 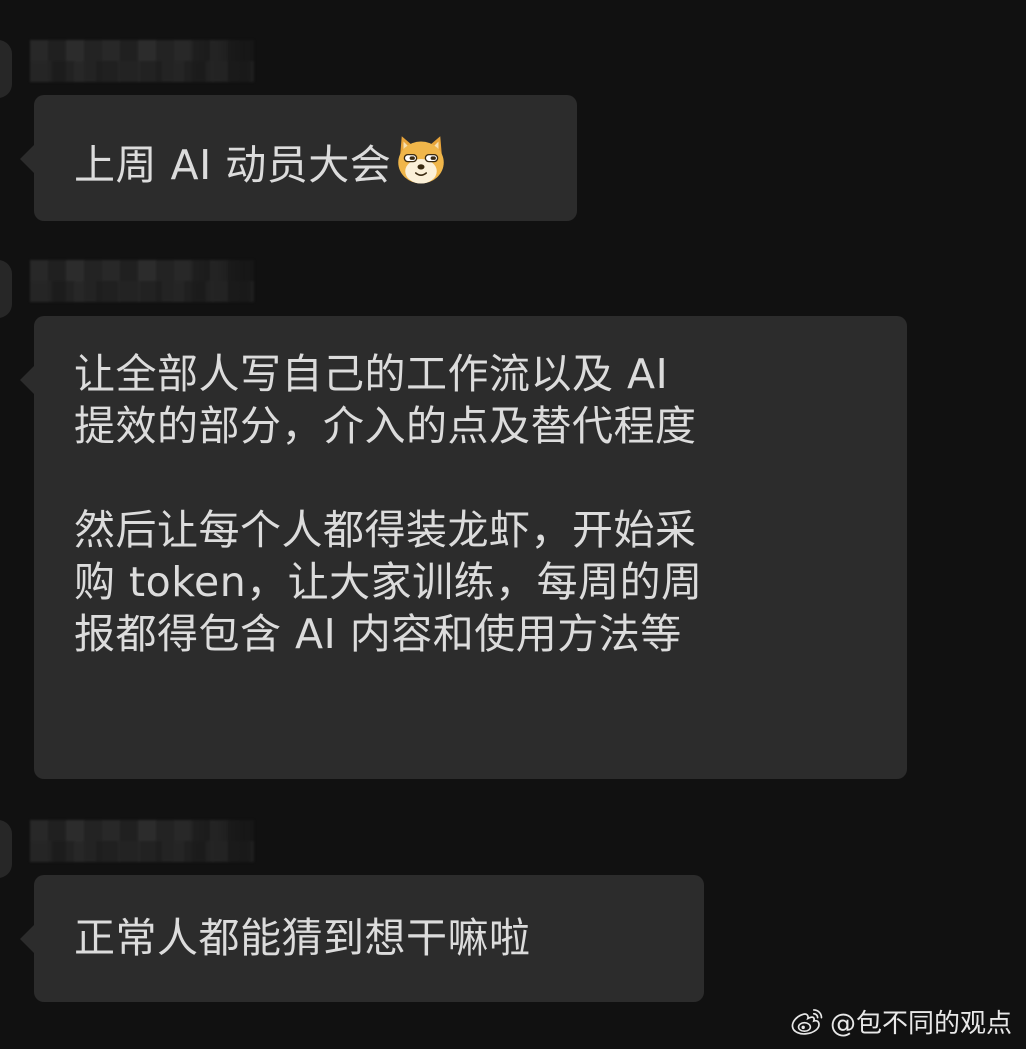 I want to click on weibo-icon, so click(x=807, y=1022).